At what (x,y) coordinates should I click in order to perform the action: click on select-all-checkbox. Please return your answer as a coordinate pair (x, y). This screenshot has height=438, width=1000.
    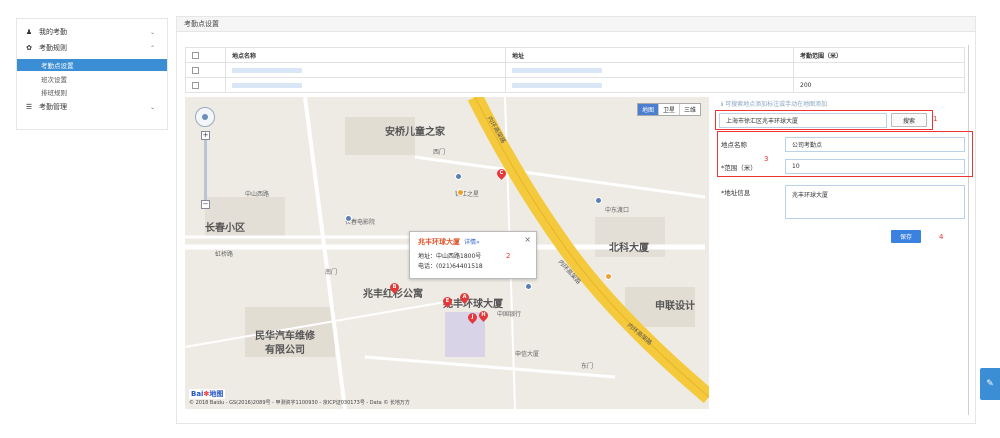
    Looking at the image, I should click on (195, 55).